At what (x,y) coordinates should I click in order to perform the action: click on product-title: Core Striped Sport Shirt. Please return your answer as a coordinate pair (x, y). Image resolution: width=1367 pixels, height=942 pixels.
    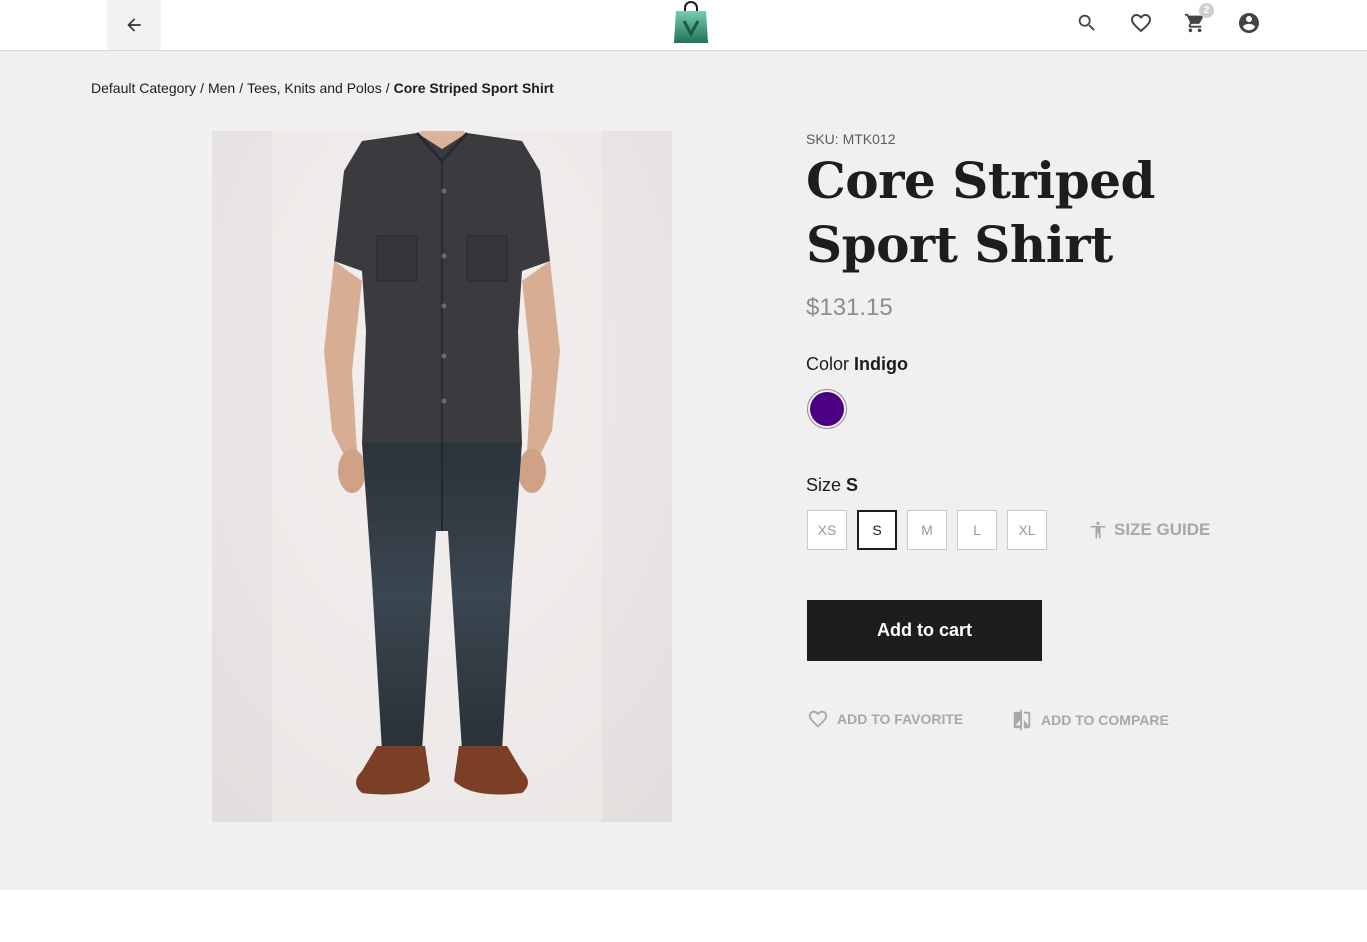
    Looking at the image, I should click on (980, 212).